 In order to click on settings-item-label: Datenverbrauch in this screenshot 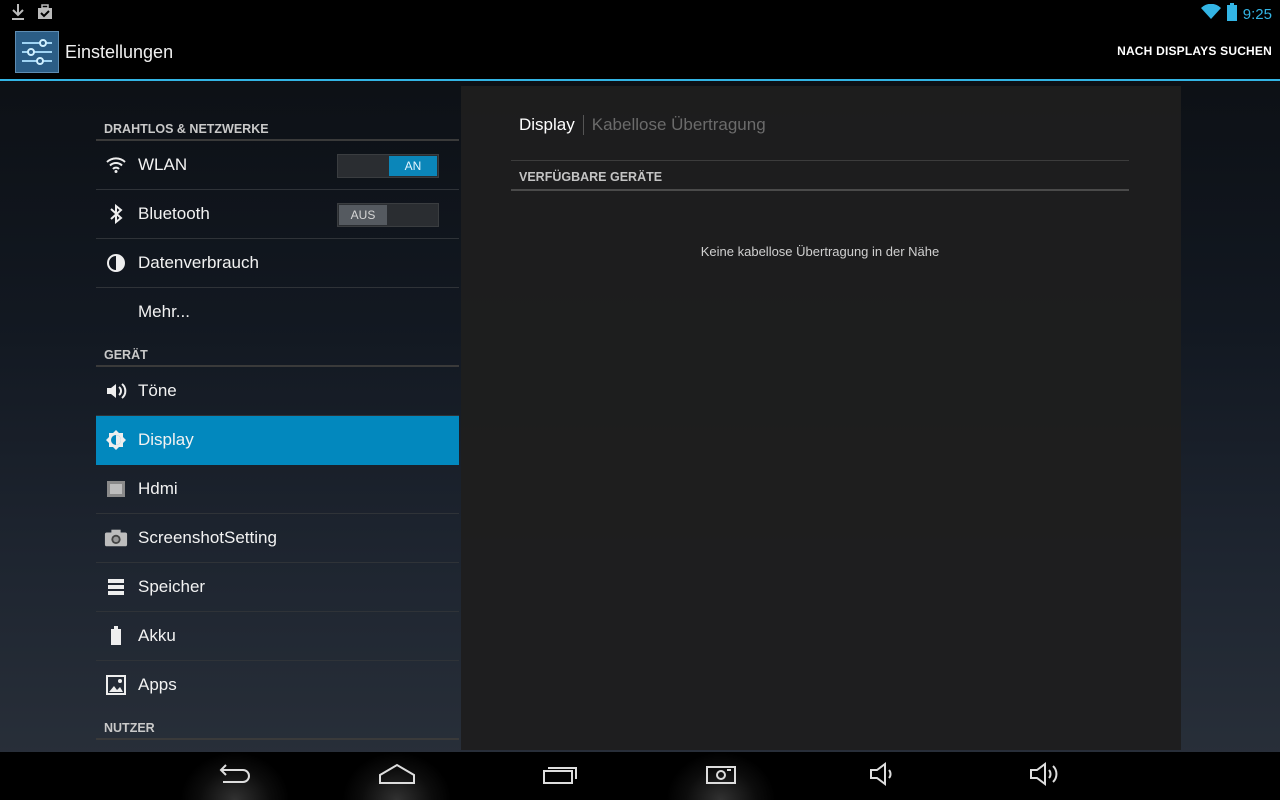, I will do `click(198, 262)`.